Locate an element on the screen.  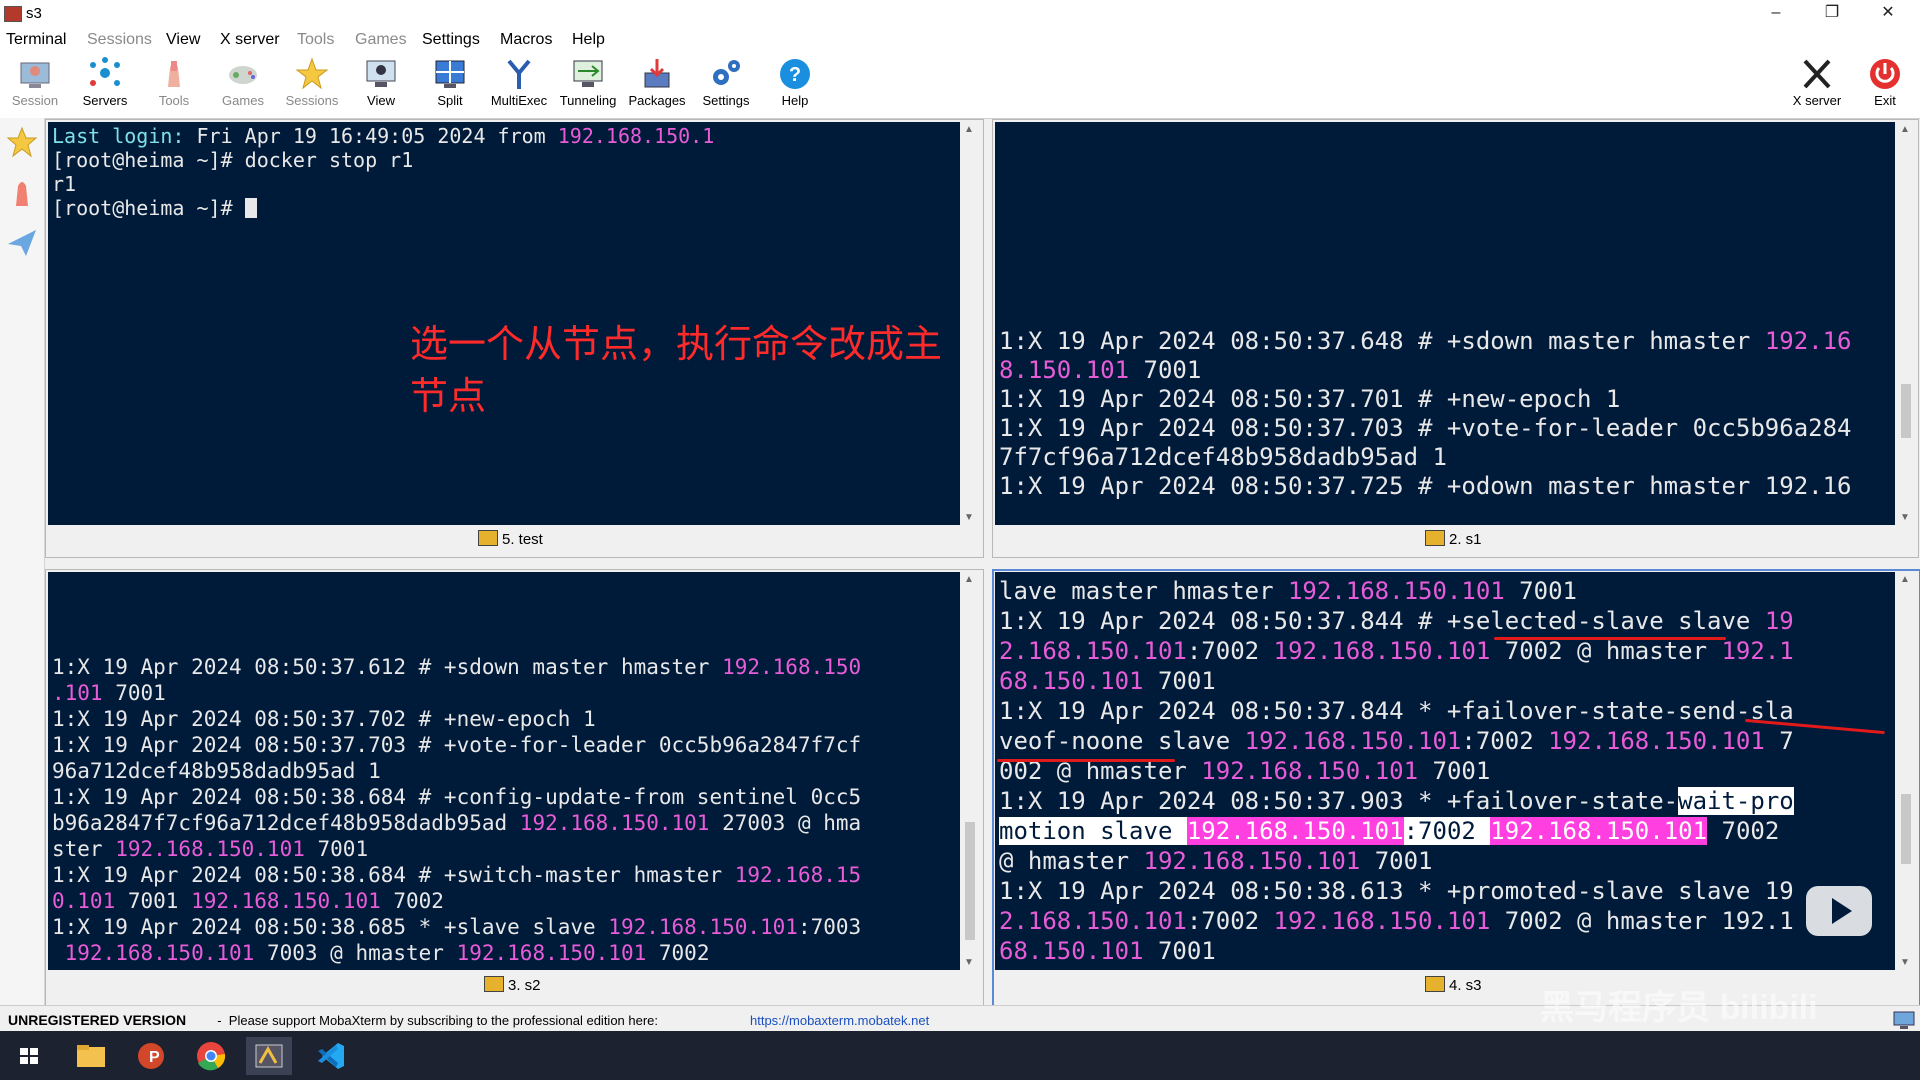
packages-button: Packages is located at coordinates (657, 84).